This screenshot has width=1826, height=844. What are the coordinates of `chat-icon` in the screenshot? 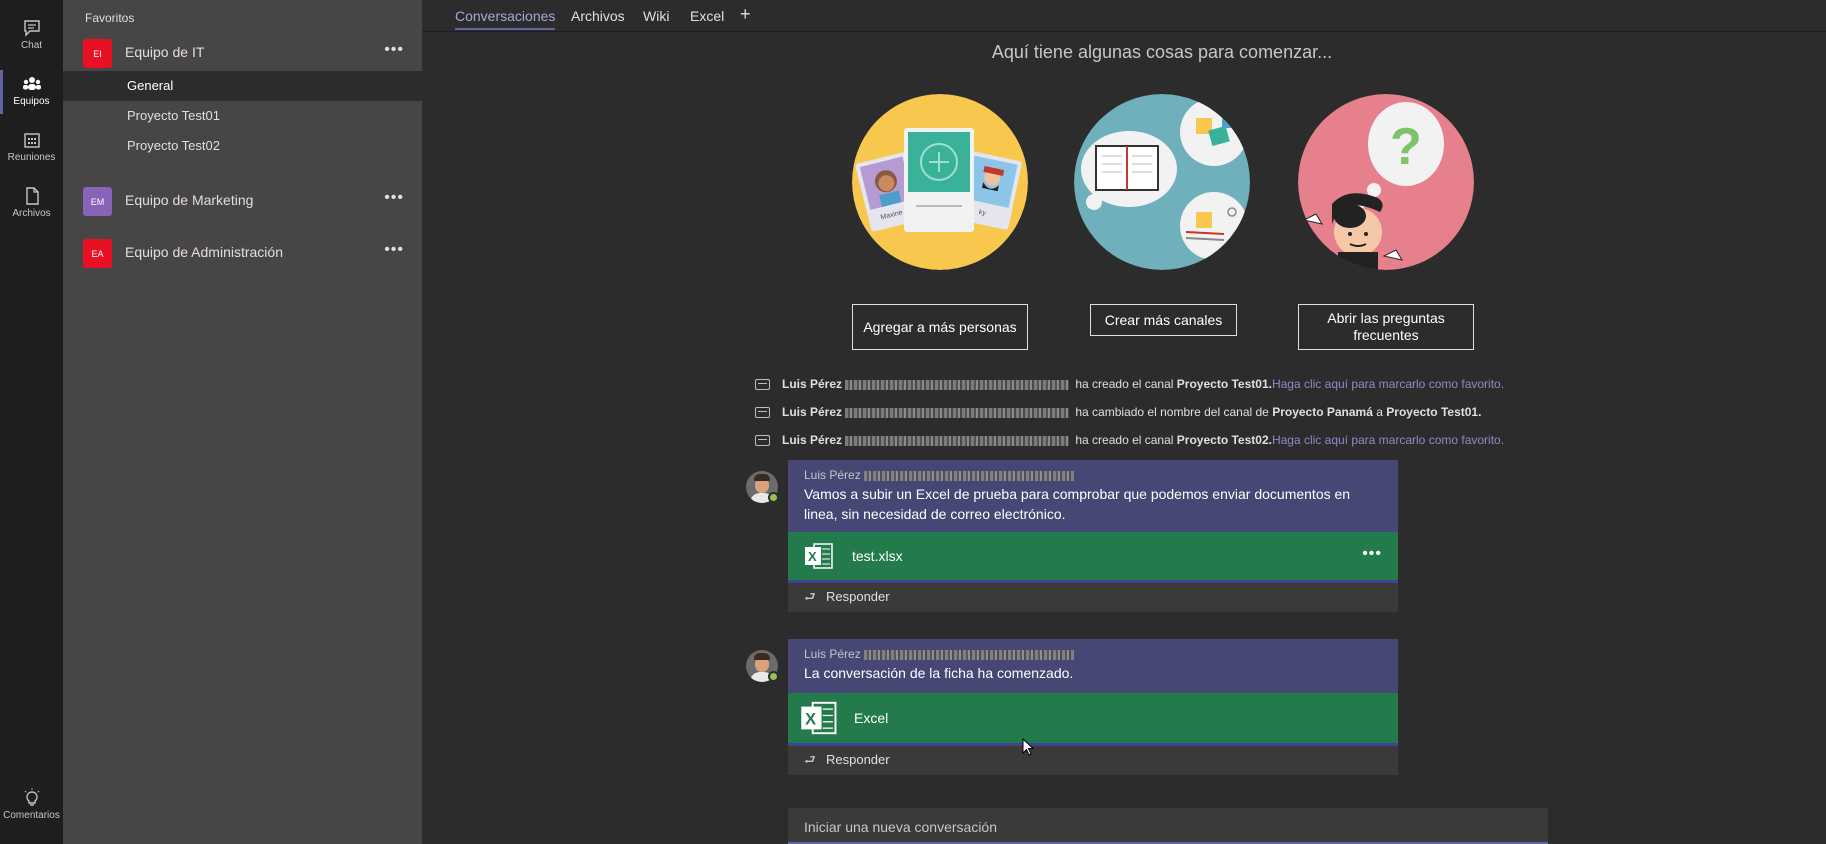 It's located at (31, 28).